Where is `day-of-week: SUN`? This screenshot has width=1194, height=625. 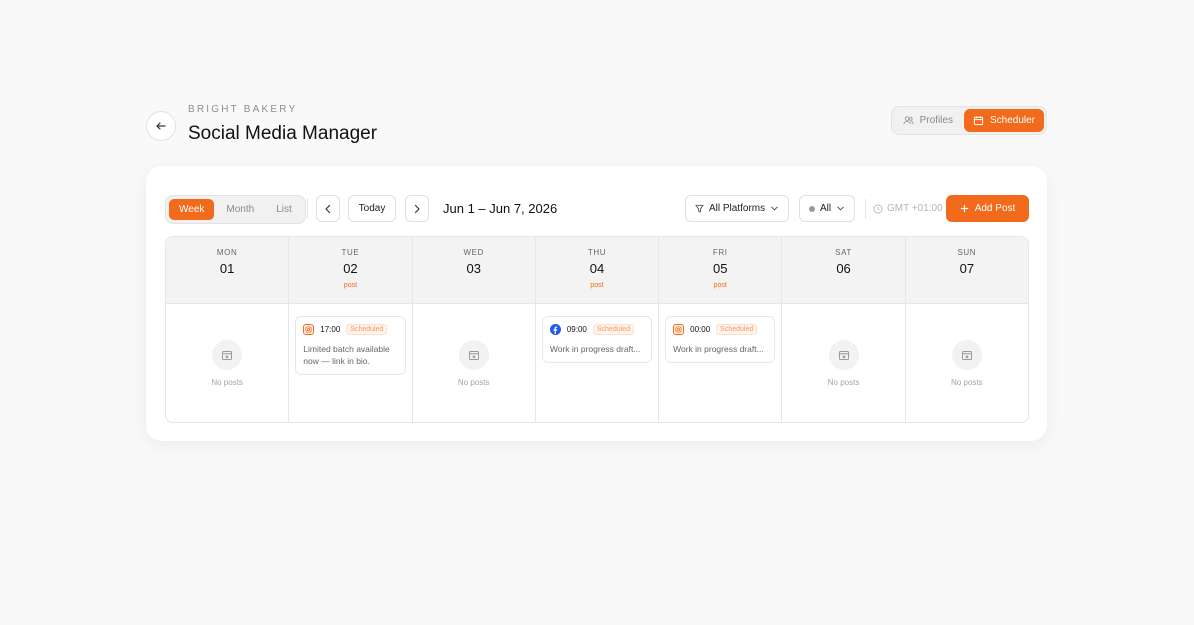 day-of-week: SUN is located at coordinates (967, 252).